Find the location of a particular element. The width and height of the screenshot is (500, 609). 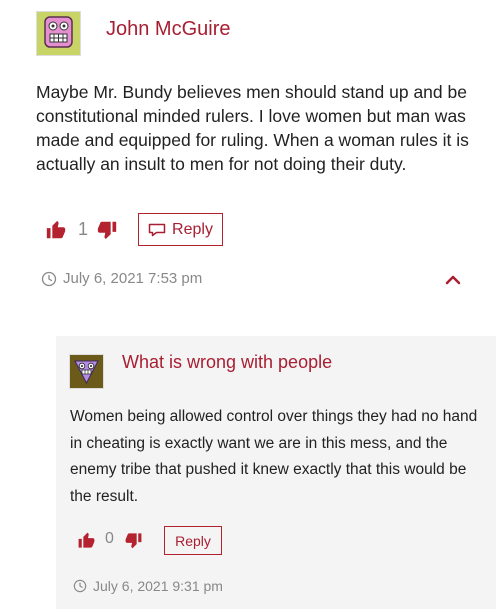

chevron-up-icon is located at coordinates (453, 280).